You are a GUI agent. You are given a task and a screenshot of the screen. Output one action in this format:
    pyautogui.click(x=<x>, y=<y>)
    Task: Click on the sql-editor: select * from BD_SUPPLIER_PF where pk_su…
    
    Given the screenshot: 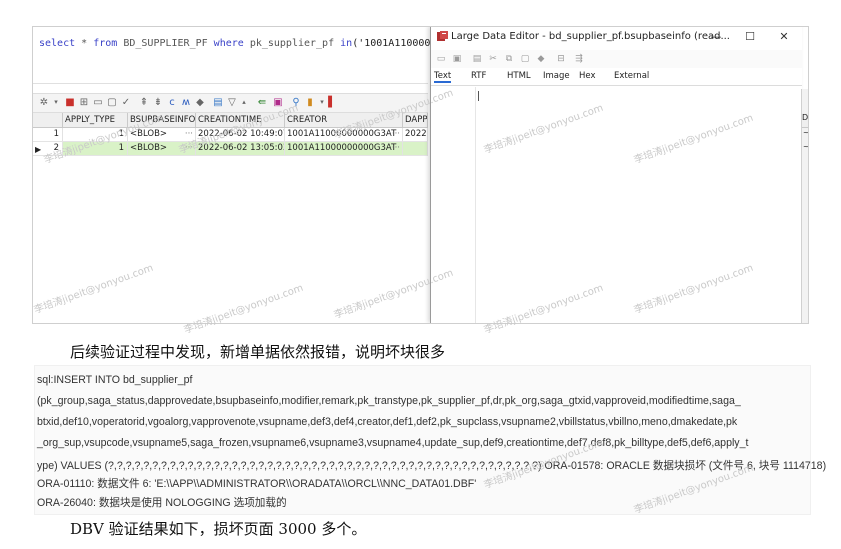 What is the action you would take?
    pyautogui.click(x=231, y=59)
    